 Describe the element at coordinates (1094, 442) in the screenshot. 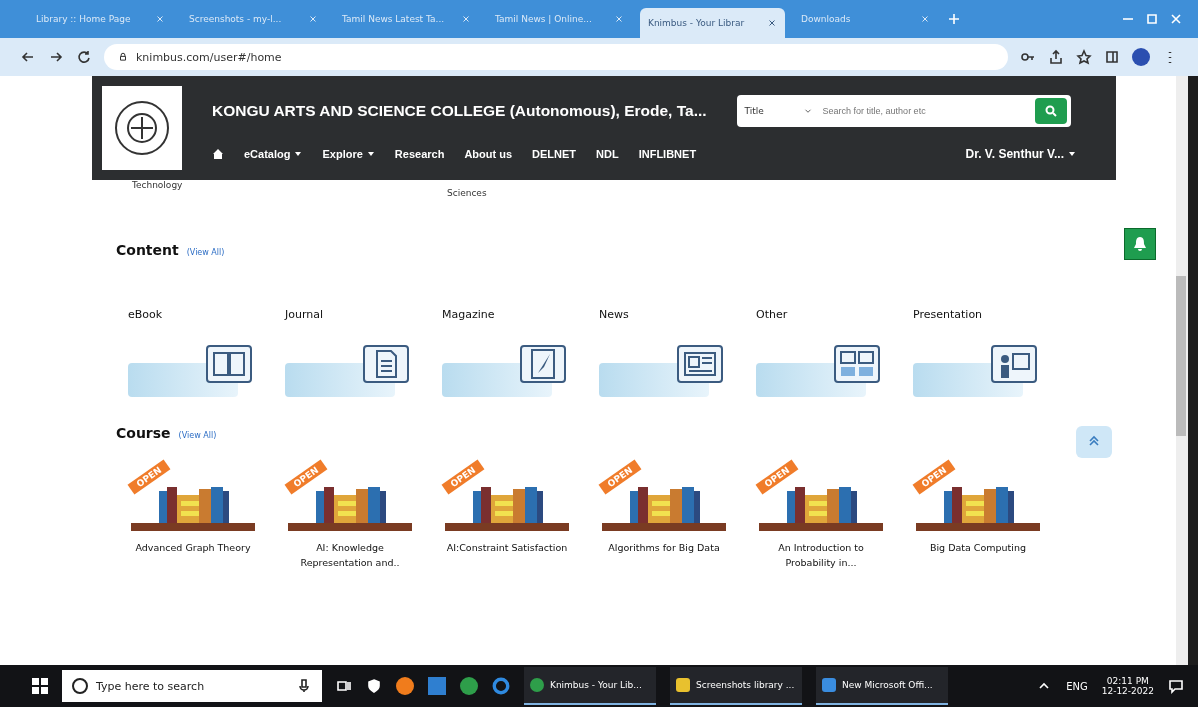

I see `scroll-top-button` at that location.